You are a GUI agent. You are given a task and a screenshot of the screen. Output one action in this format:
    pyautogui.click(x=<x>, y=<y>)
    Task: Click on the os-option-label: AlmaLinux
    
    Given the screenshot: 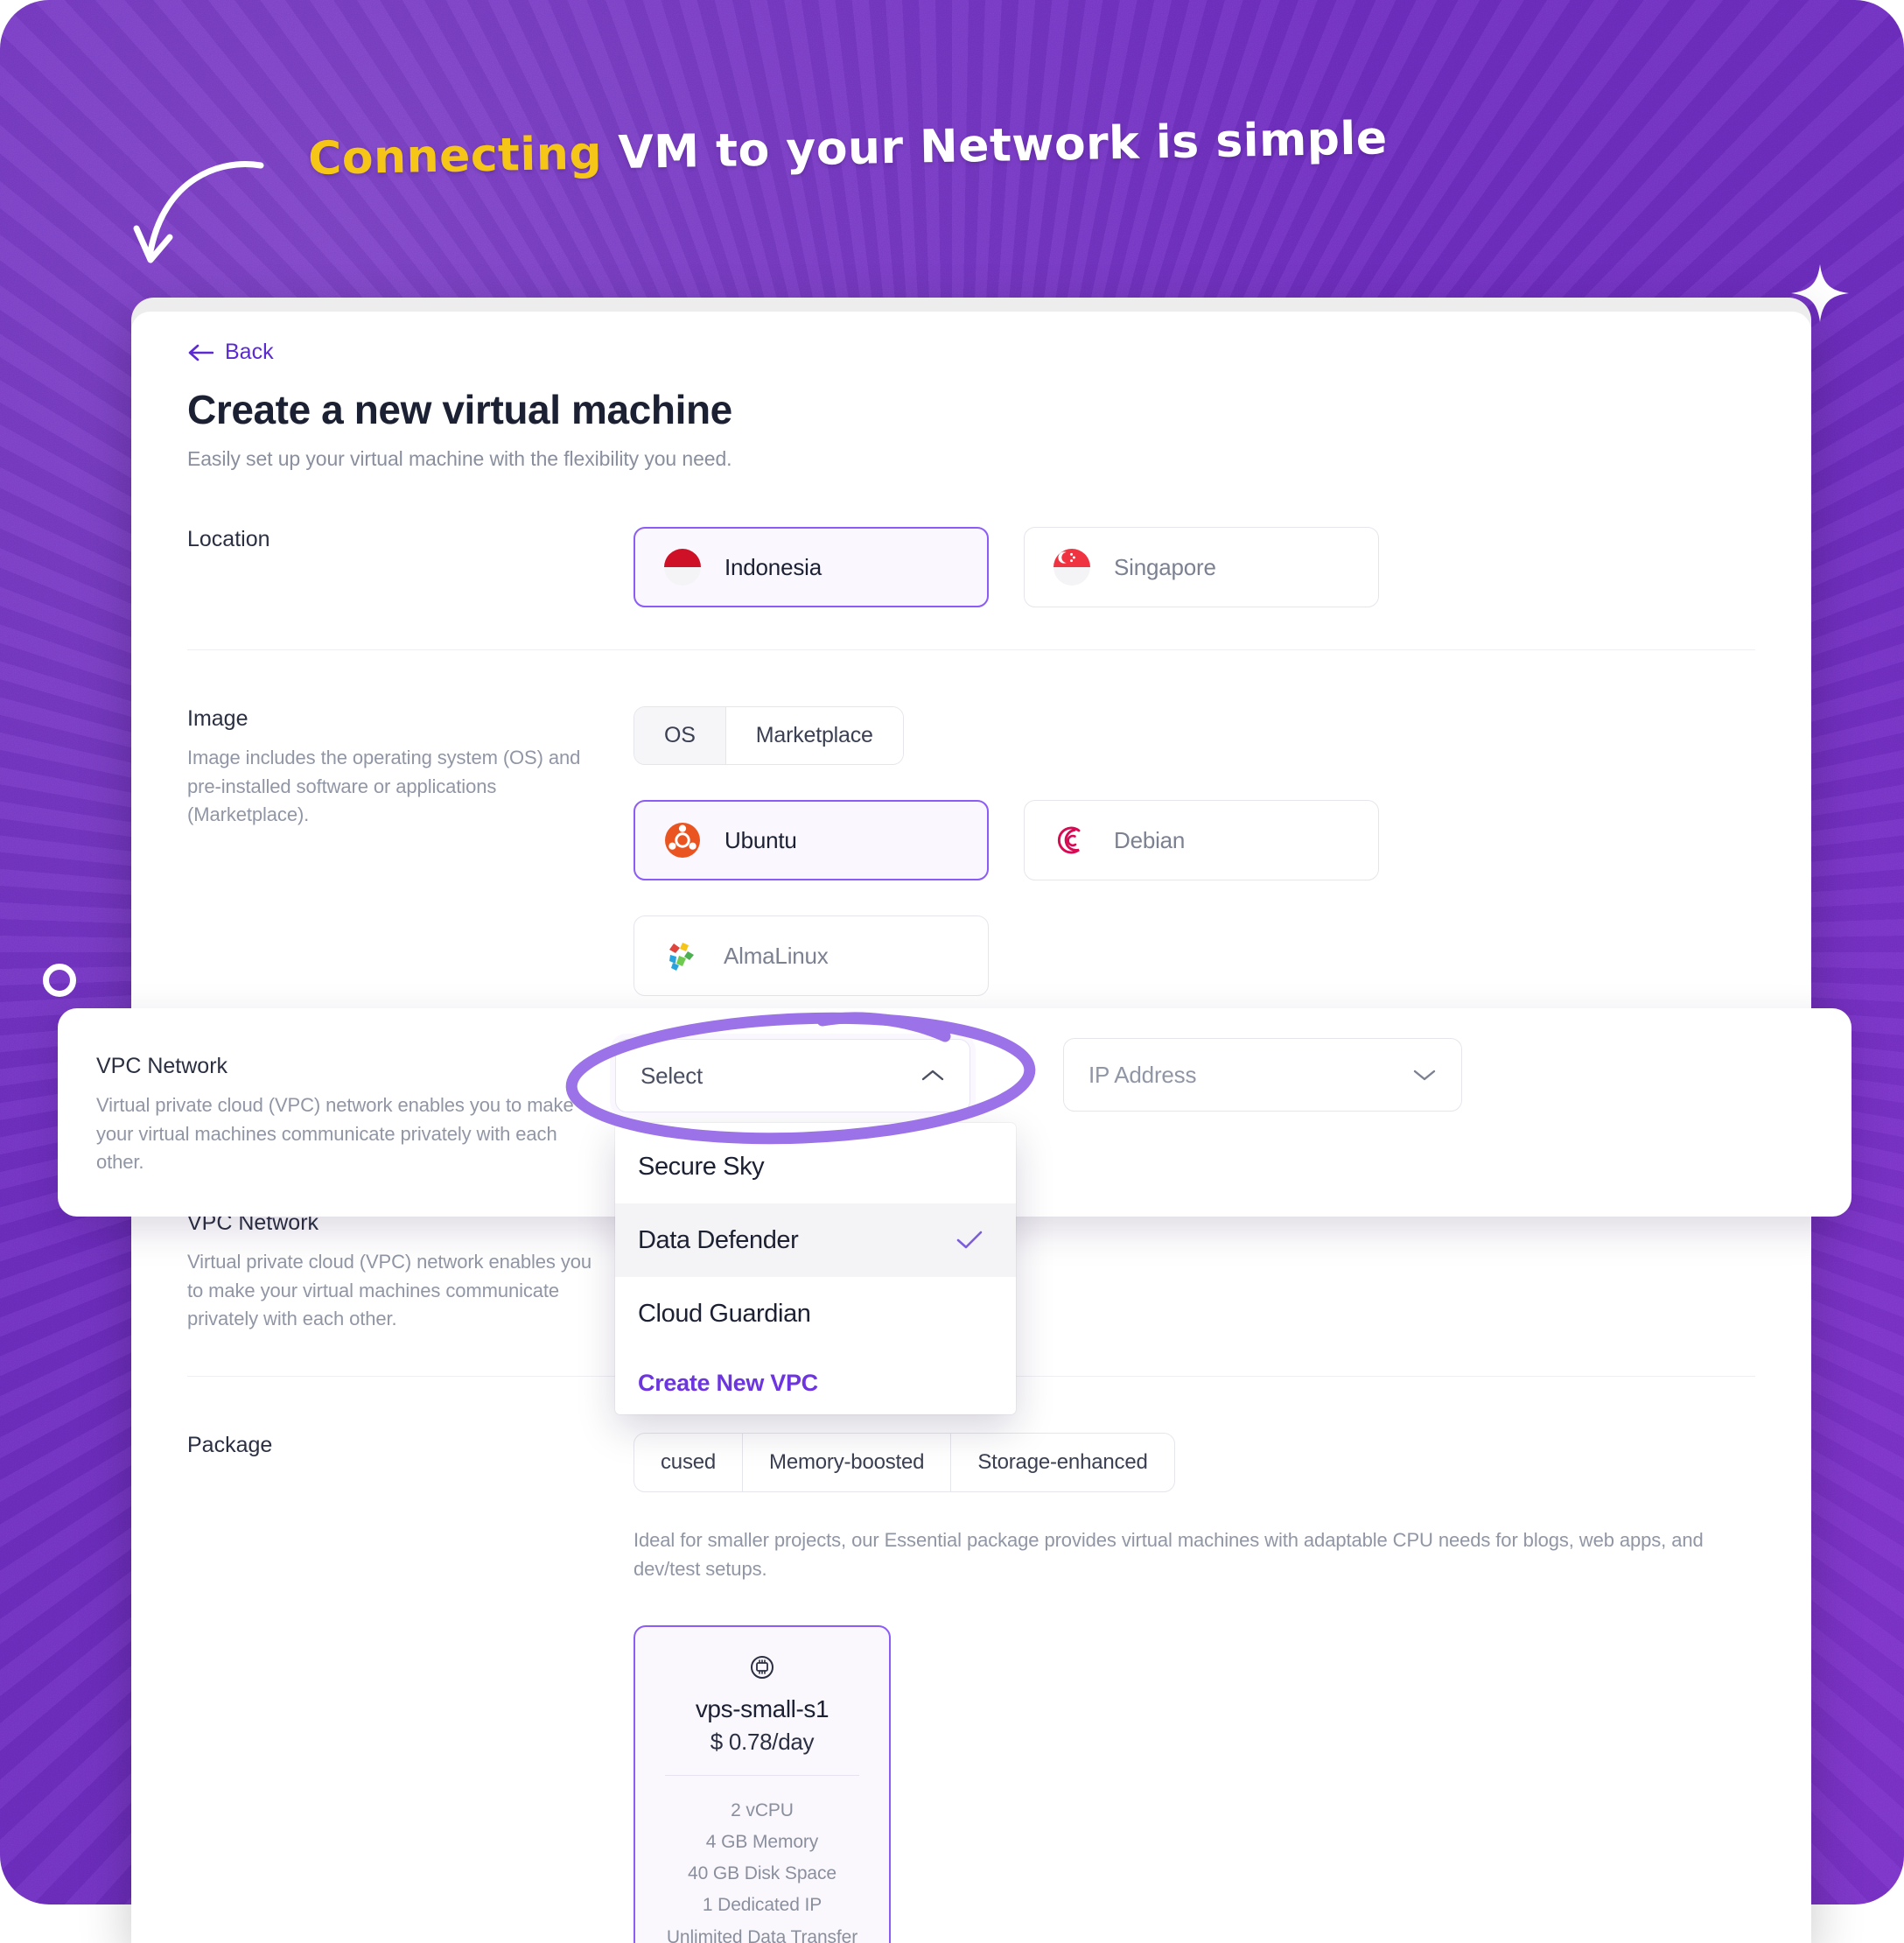 What is the action you would take?
    pyautogui.click(x=776, y=955)
    